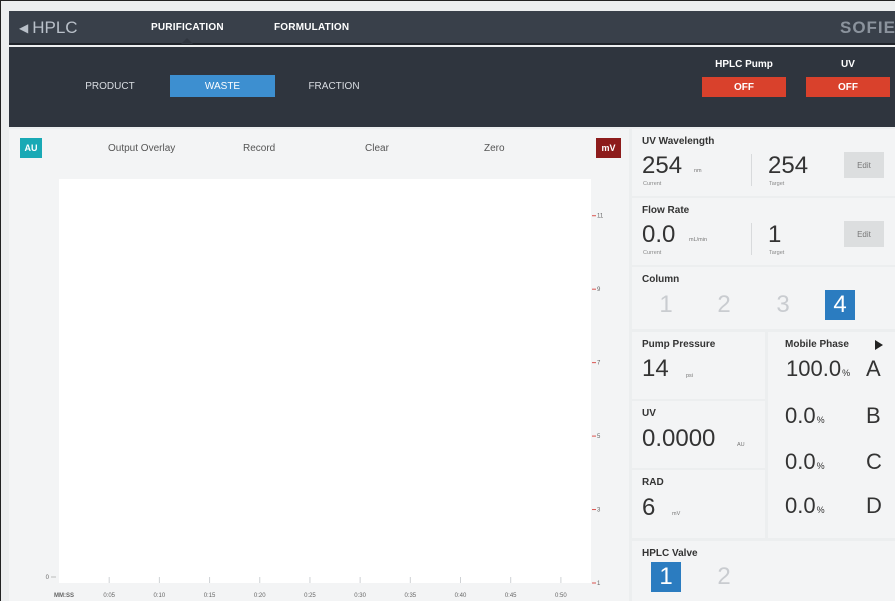 Image resolution: width=895 pixels, height=601 pixels. Describe the element at coordinates (698, 504) in the screenshot. I see `rad-card: RAD 6 mV` at that location.